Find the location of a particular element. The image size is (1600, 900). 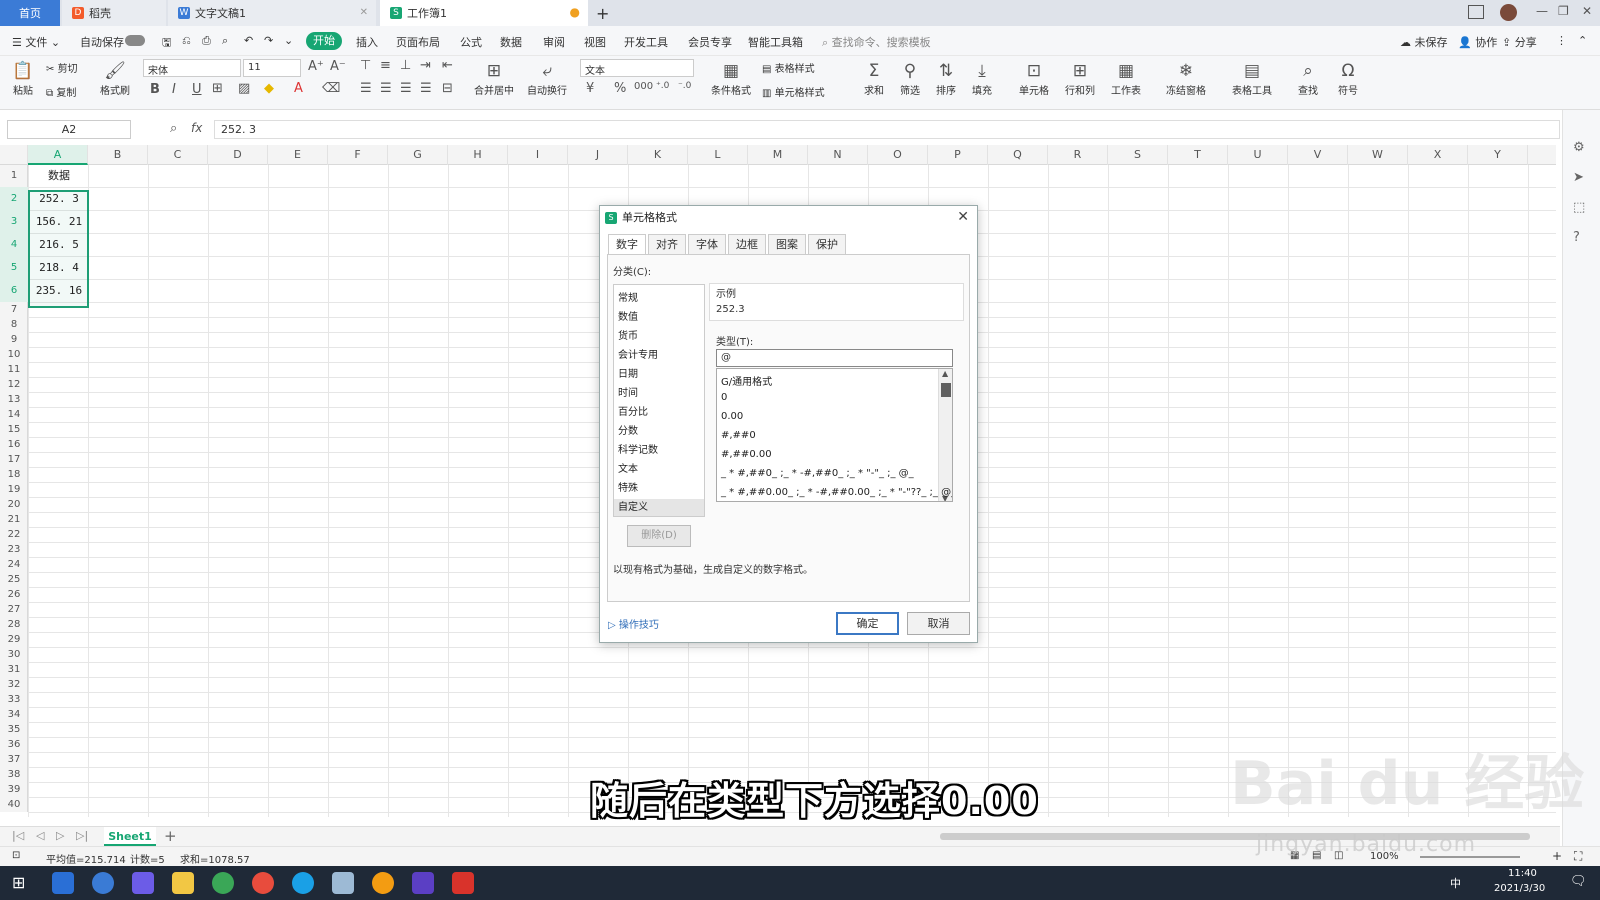

row-header-36: 36 is located at coordinates (14, 744).